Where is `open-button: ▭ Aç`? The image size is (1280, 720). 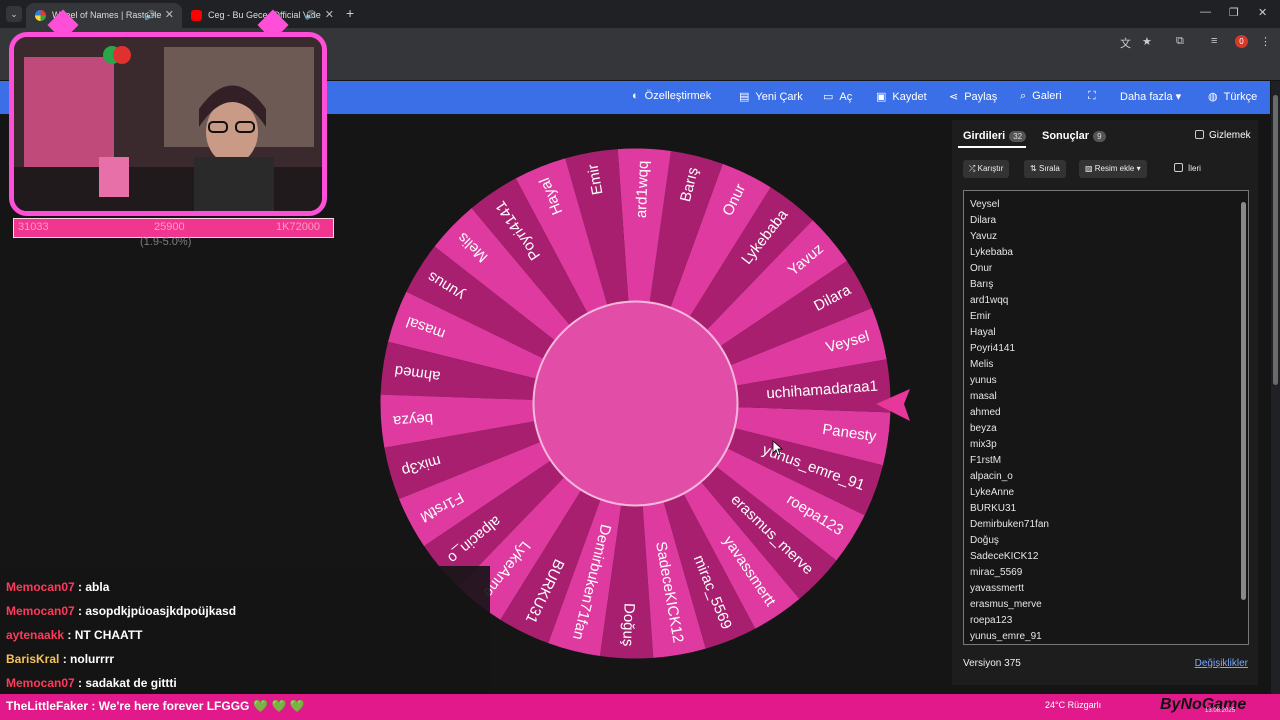
open-button: ▭ Aç is located at coordinates (837, 96).